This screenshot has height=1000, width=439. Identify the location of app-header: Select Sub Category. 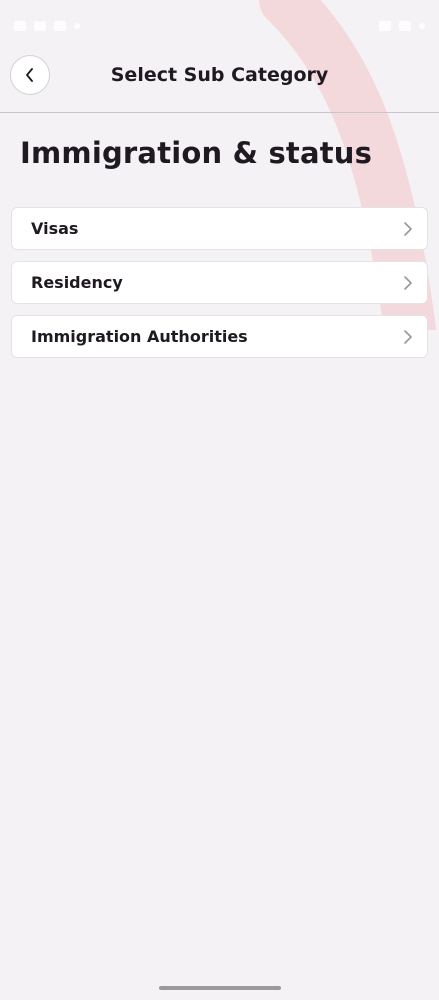
(219, 82).